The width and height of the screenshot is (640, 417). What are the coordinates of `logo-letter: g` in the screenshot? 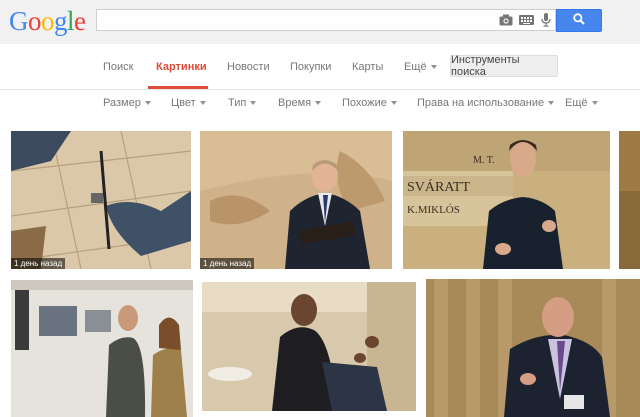 It's located at (61, 21).